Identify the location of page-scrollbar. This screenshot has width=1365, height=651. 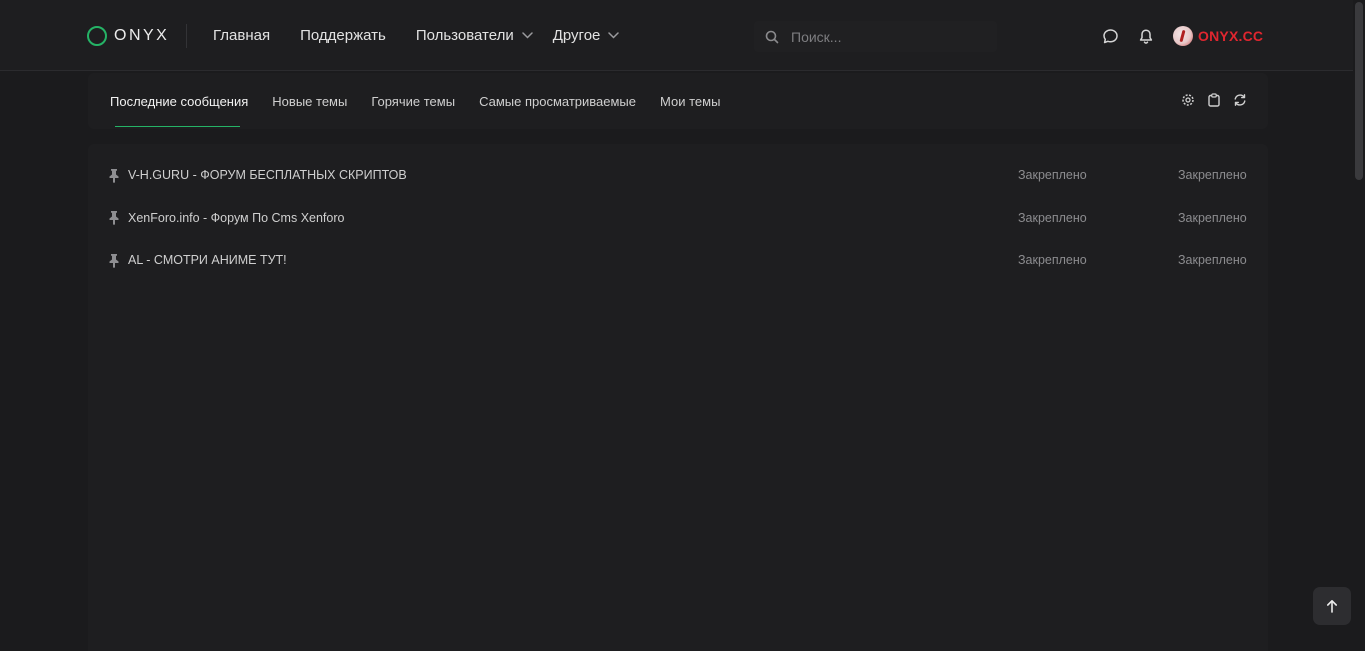
(1359, 325).